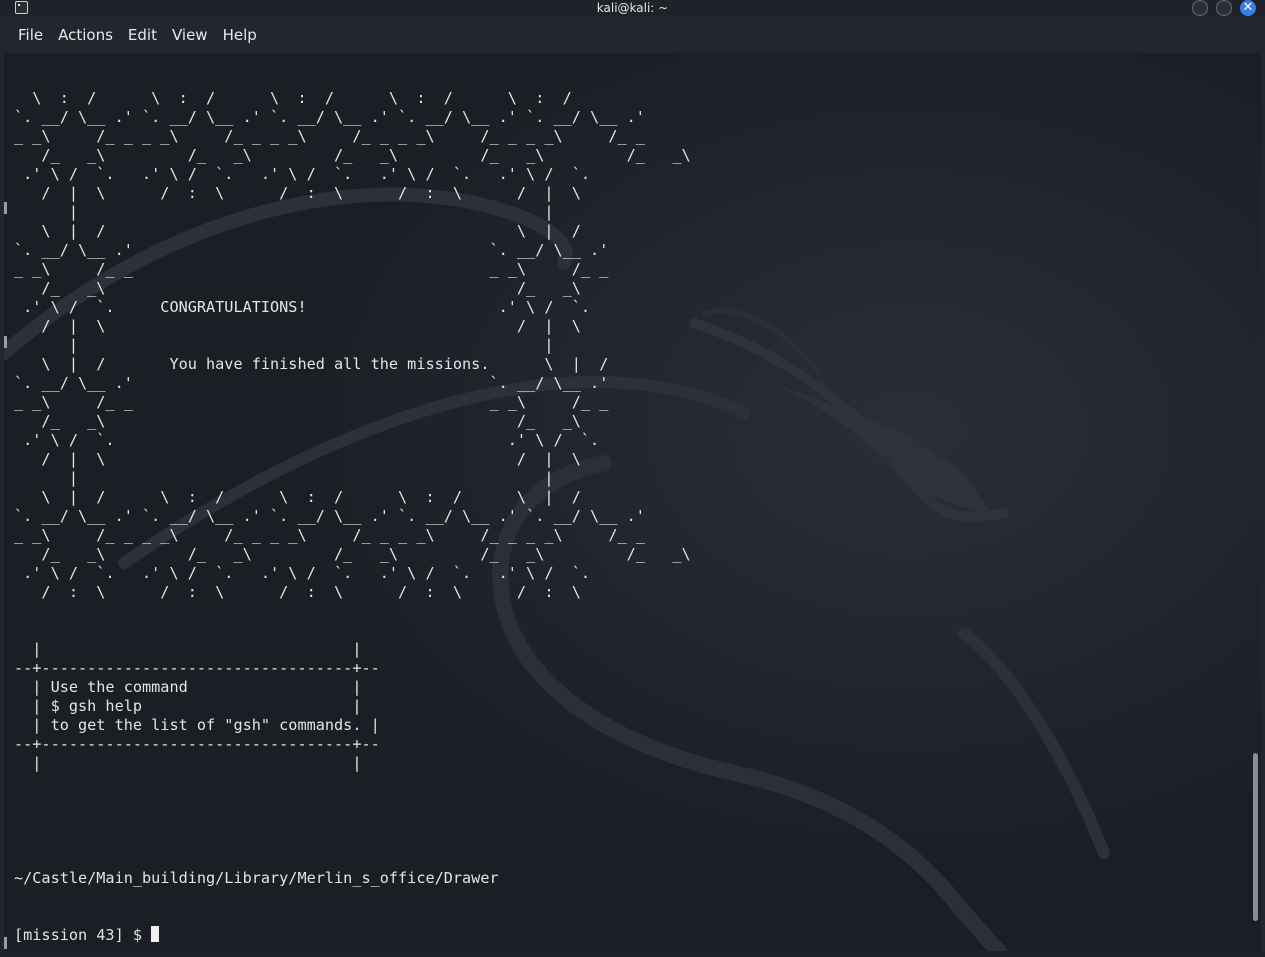  What do you see at coordinates (1255, 837) in the screenshot?
I see `scrollbar-thumb` at bounding box center [1255, 837].